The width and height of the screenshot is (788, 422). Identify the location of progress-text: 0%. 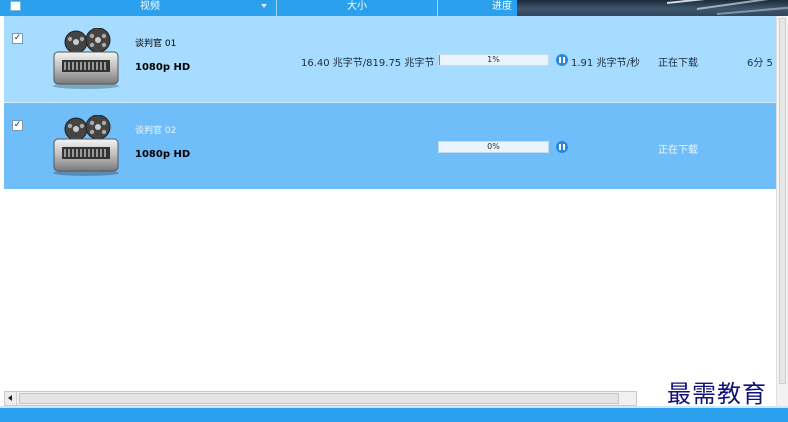
(493, 146).